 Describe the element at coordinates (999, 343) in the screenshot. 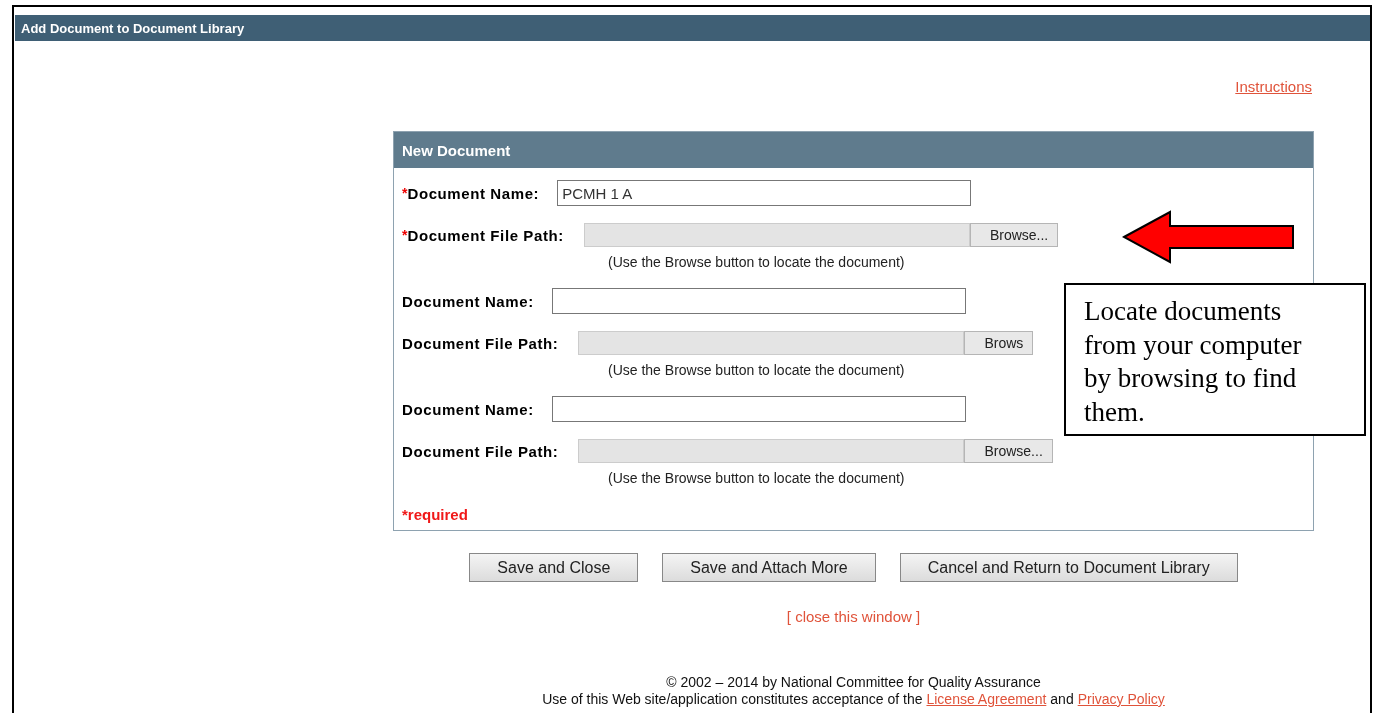

I see `browse-button: Brows` at that location.